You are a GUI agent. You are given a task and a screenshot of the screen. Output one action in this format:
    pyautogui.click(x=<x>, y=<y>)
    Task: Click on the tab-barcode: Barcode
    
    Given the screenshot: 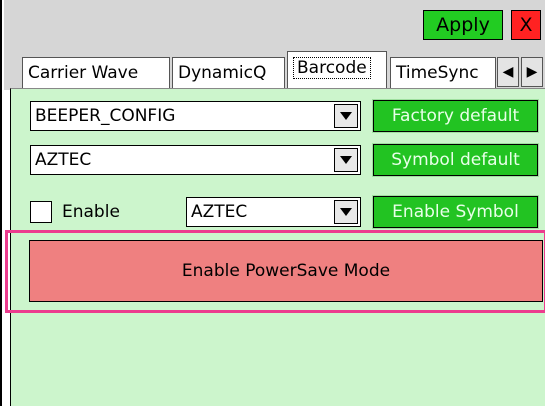 What is the action you would take?
    pyautogui.click(x=337, y=70)
    